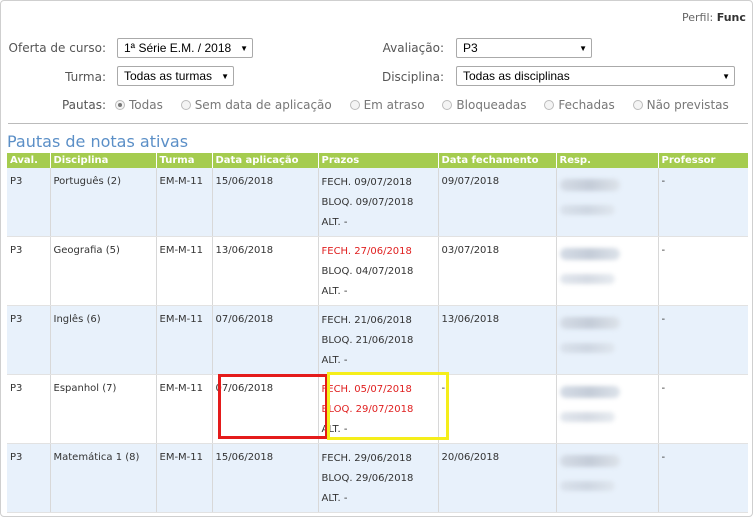 This screenshot has height=517, width=753. Describe the element at coordinates (102, 340) in the screenshot. I see `cell-disciplina: Inglês (6)` at that location.